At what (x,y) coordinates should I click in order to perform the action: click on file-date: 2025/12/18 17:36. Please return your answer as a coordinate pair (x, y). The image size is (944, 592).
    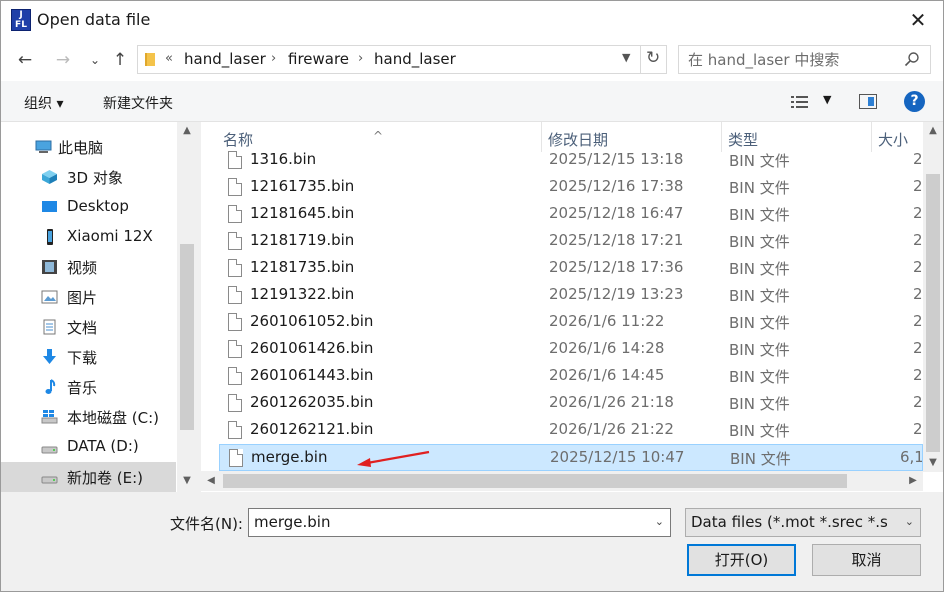
    Looking at the image, I should click on (616, 267).